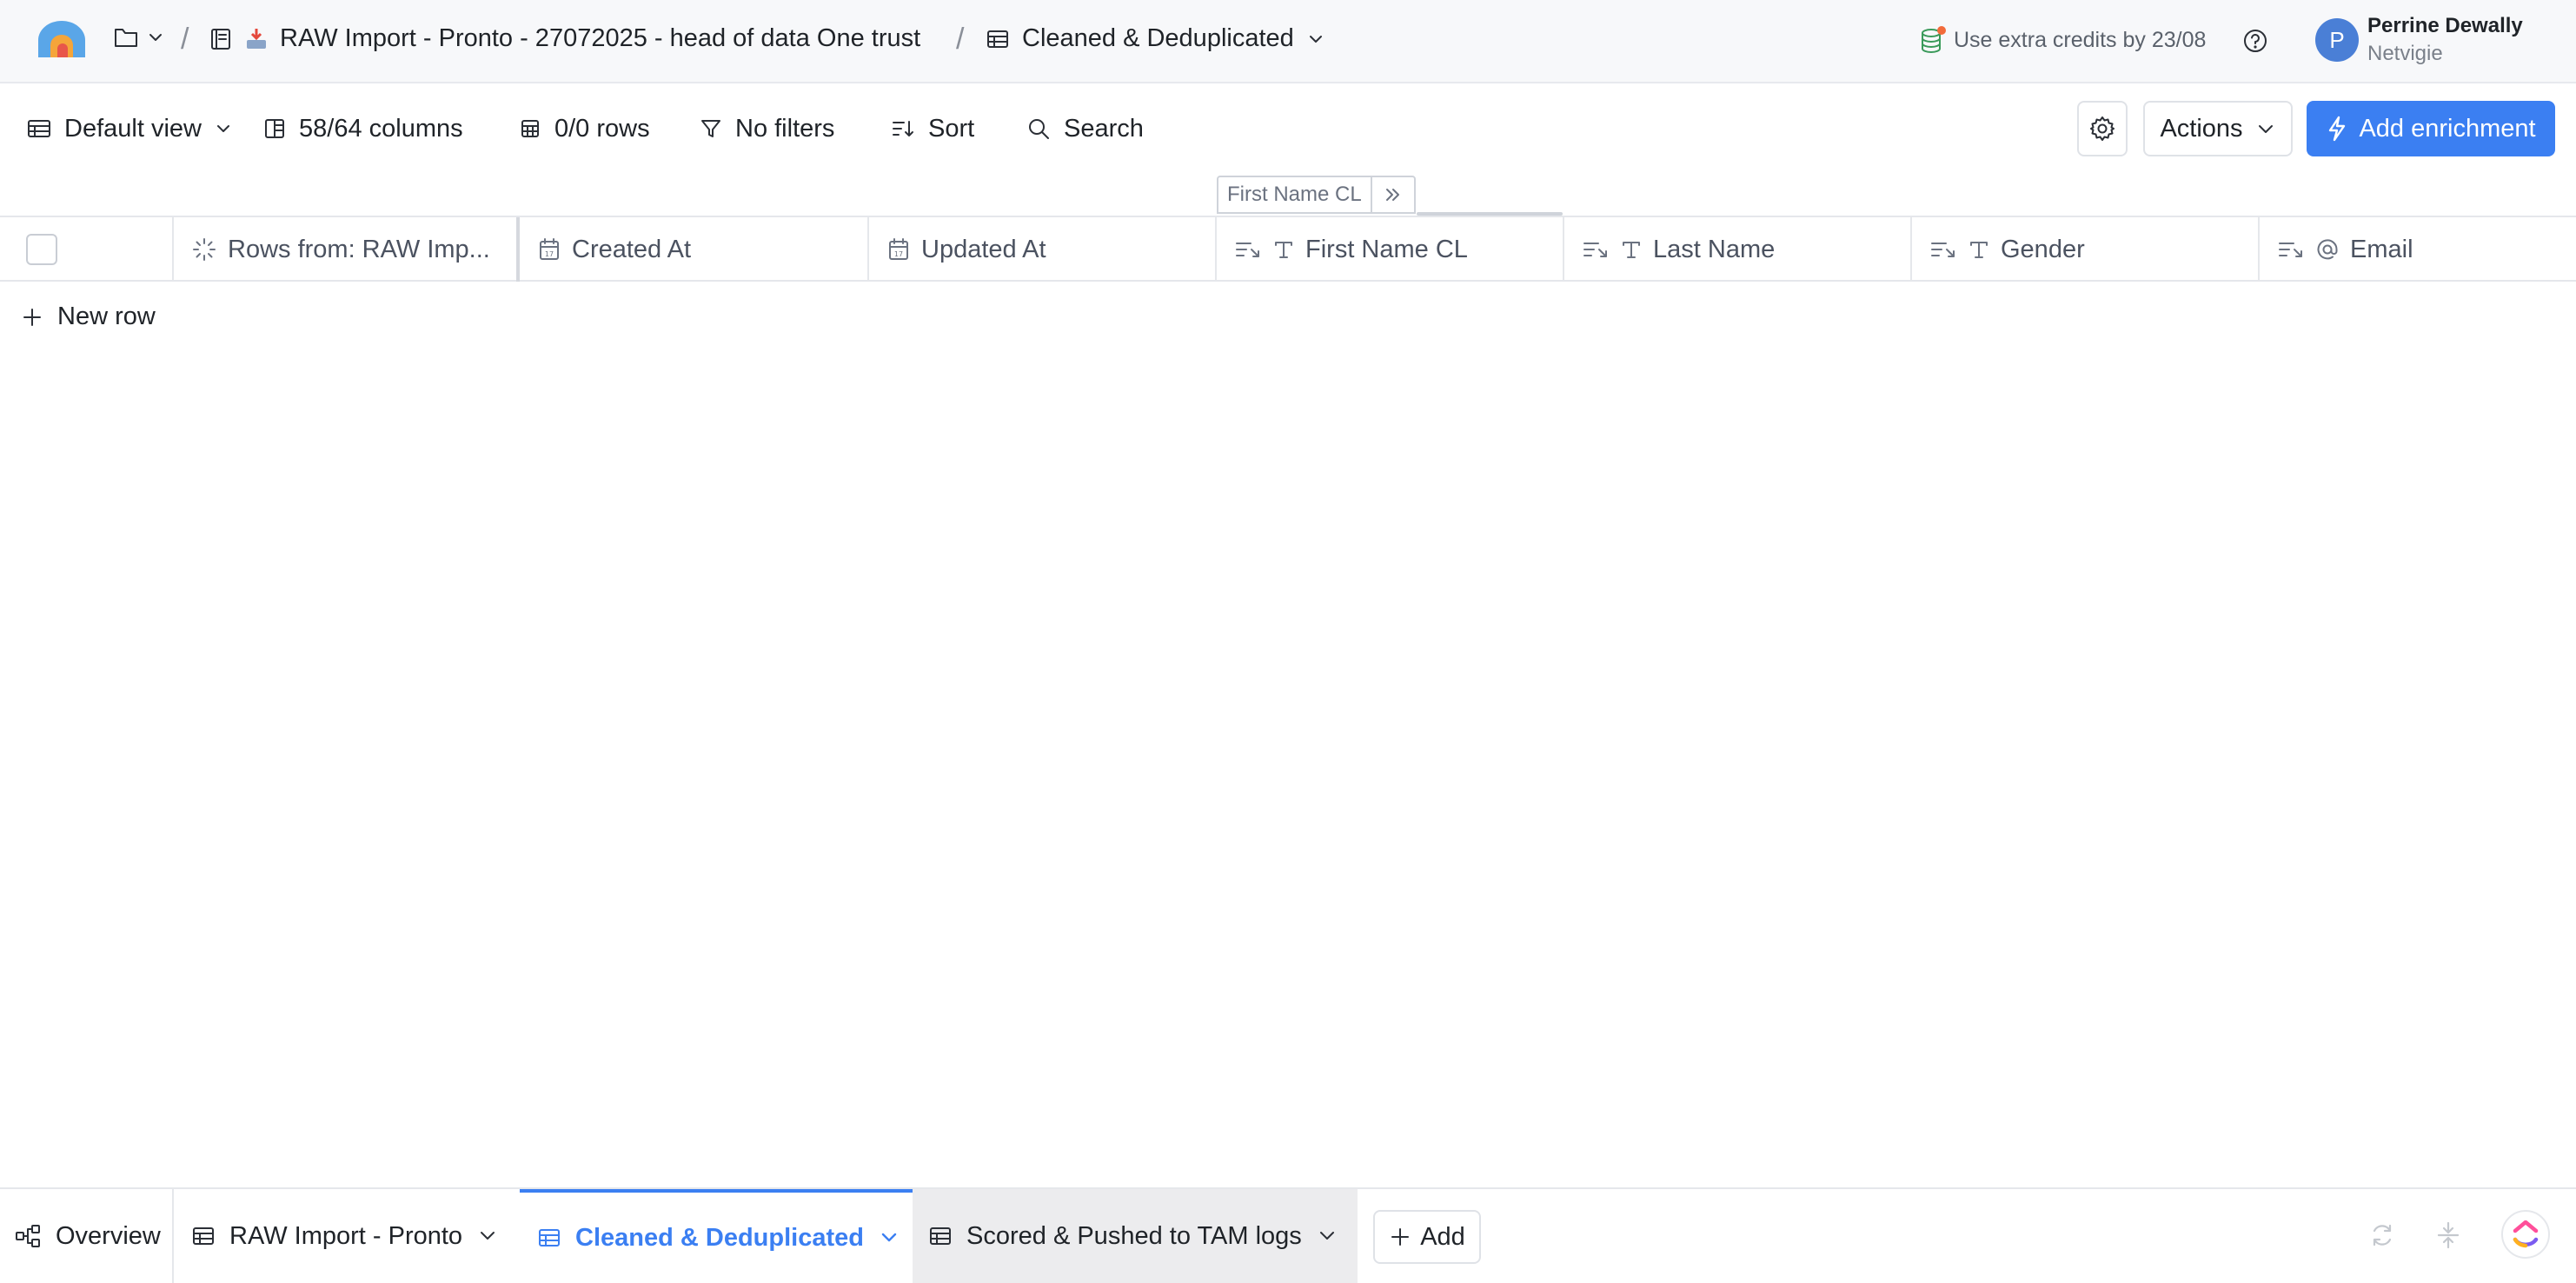  What do you see at coordinates (530, 128) in the screenshot?
I see `rows-icon` at bounding box center [530, 128].